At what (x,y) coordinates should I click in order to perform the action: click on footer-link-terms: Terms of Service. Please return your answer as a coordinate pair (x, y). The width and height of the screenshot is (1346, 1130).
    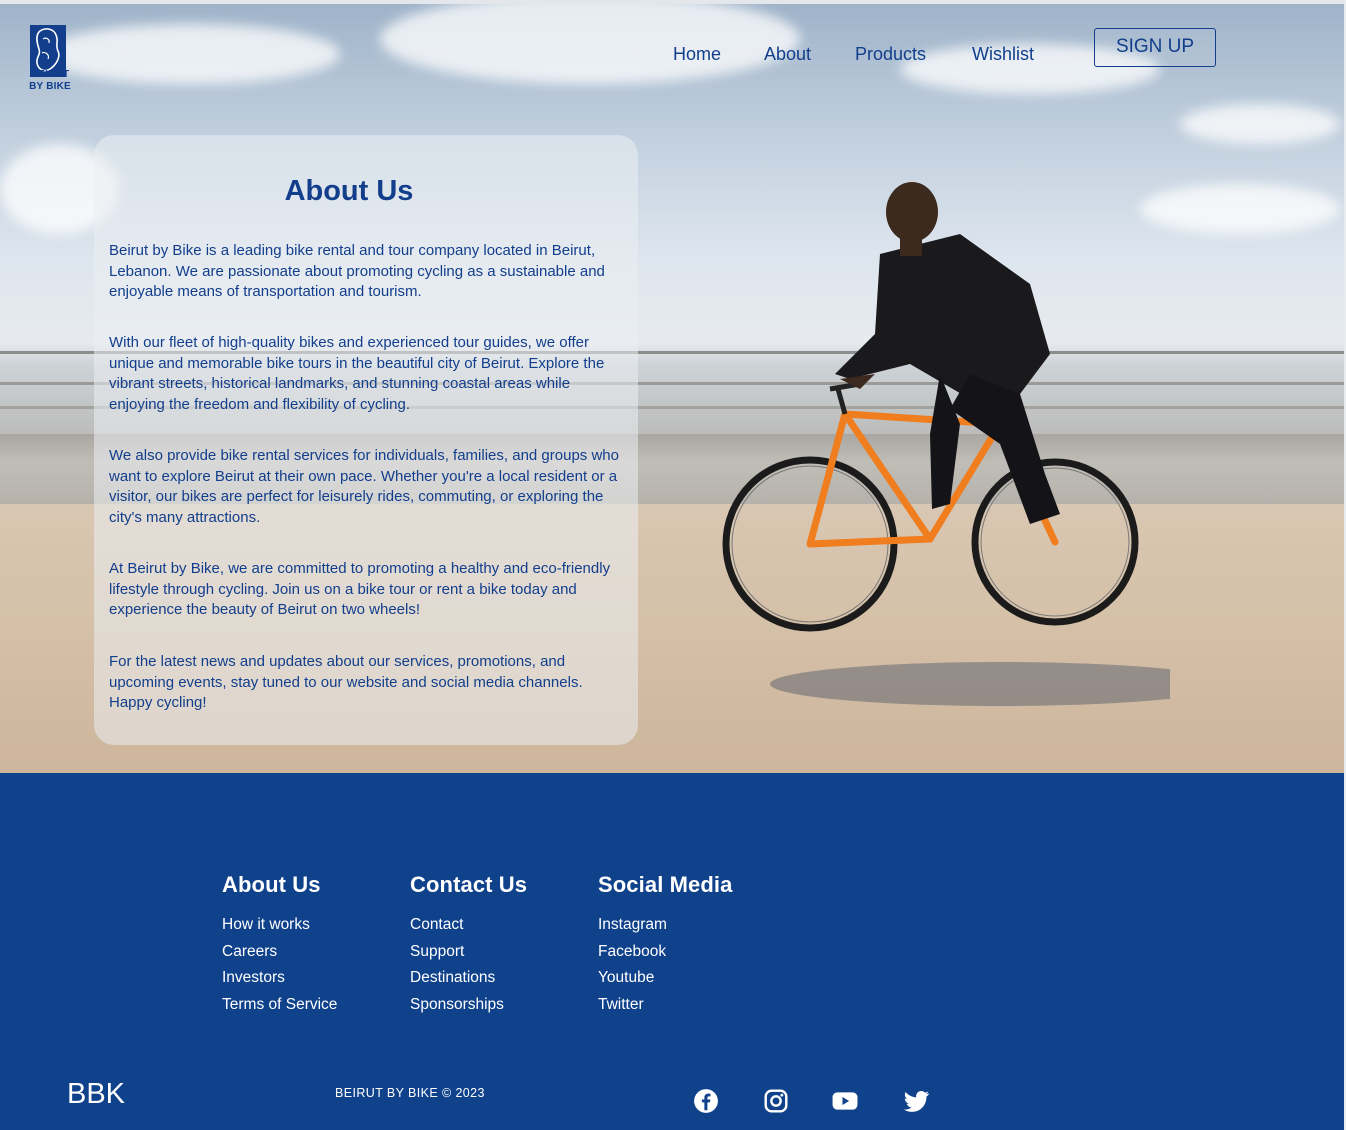
    Looking at the image, I should click on (279, 1005).